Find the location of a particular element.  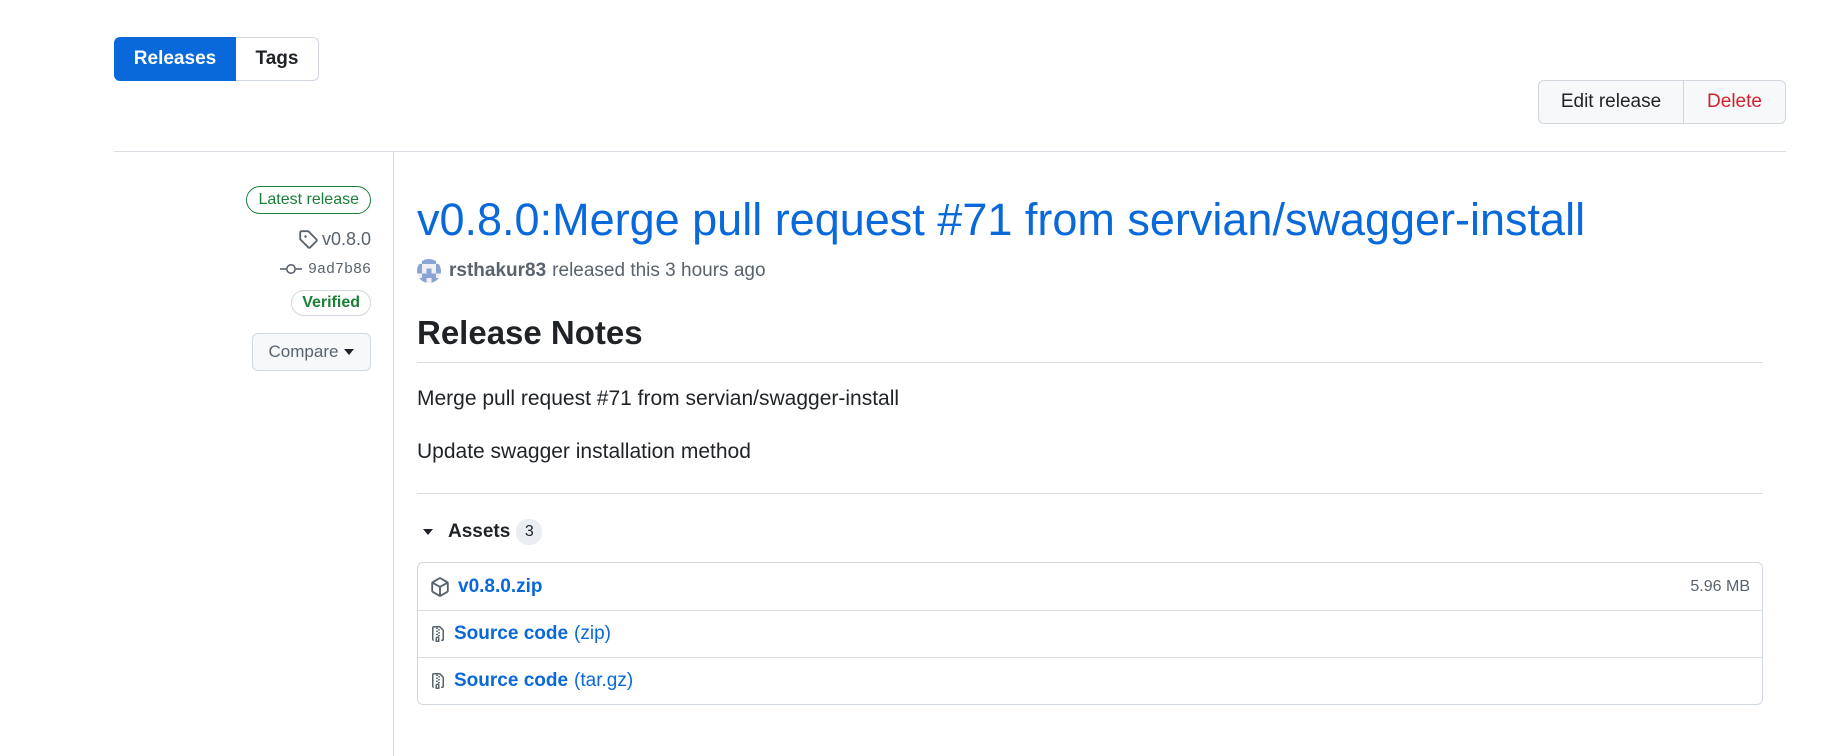

releases-tags-subnav: Releases Tags is located at coordinates (216, 59).